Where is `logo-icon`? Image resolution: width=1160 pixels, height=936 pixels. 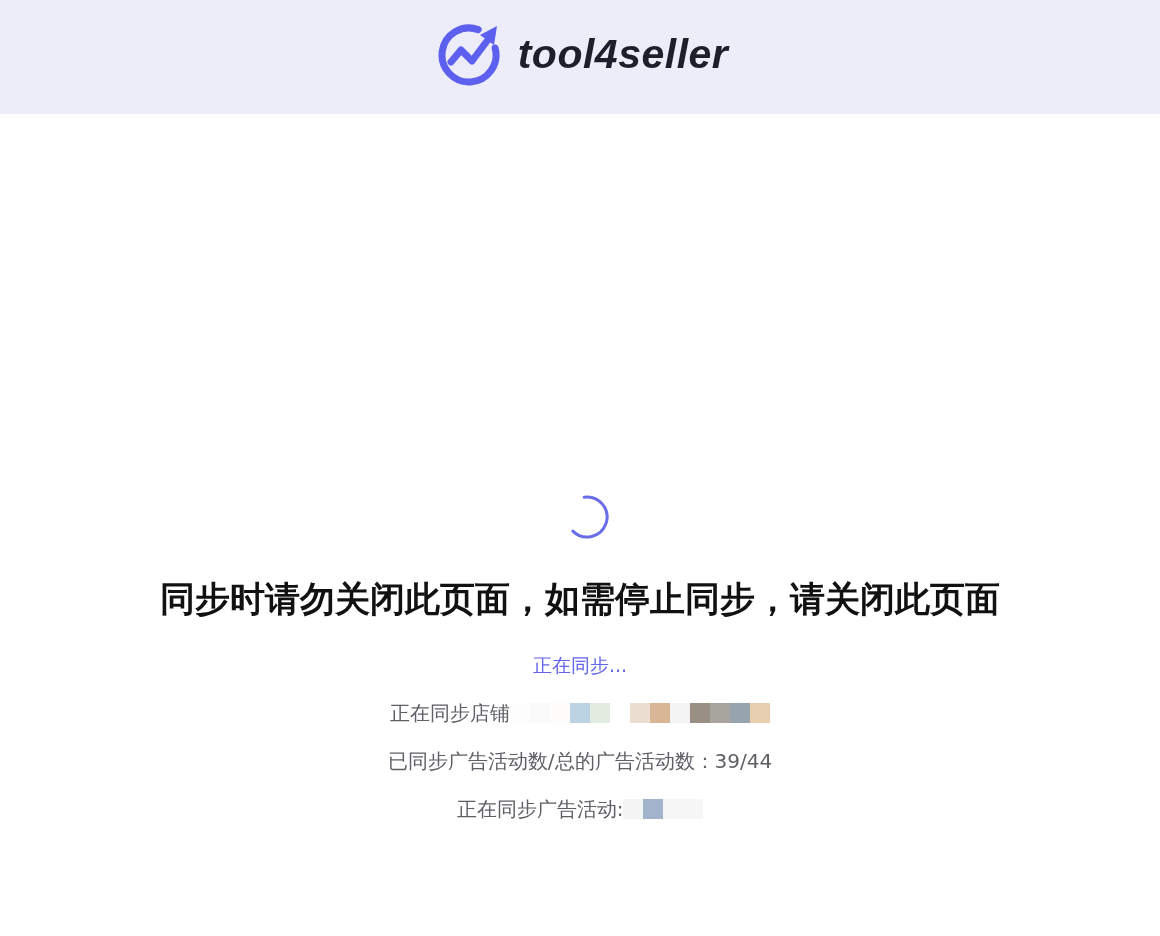
logo-icon is located at coordinates (468, 54).